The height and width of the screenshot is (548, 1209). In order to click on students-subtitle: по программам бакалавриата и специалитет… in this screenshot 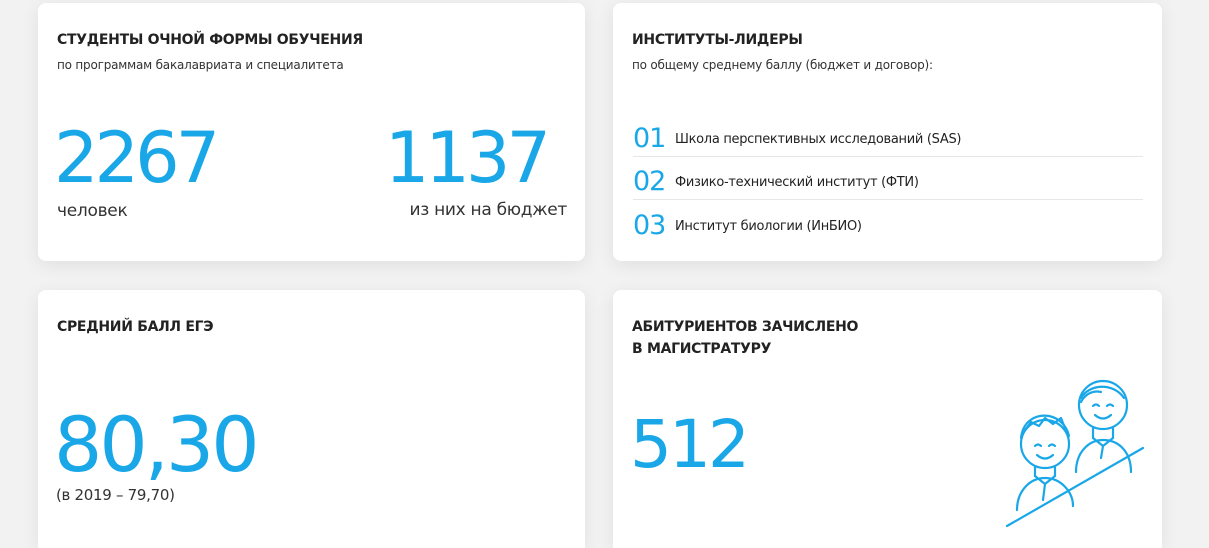, I will do `click(200, 65)`.